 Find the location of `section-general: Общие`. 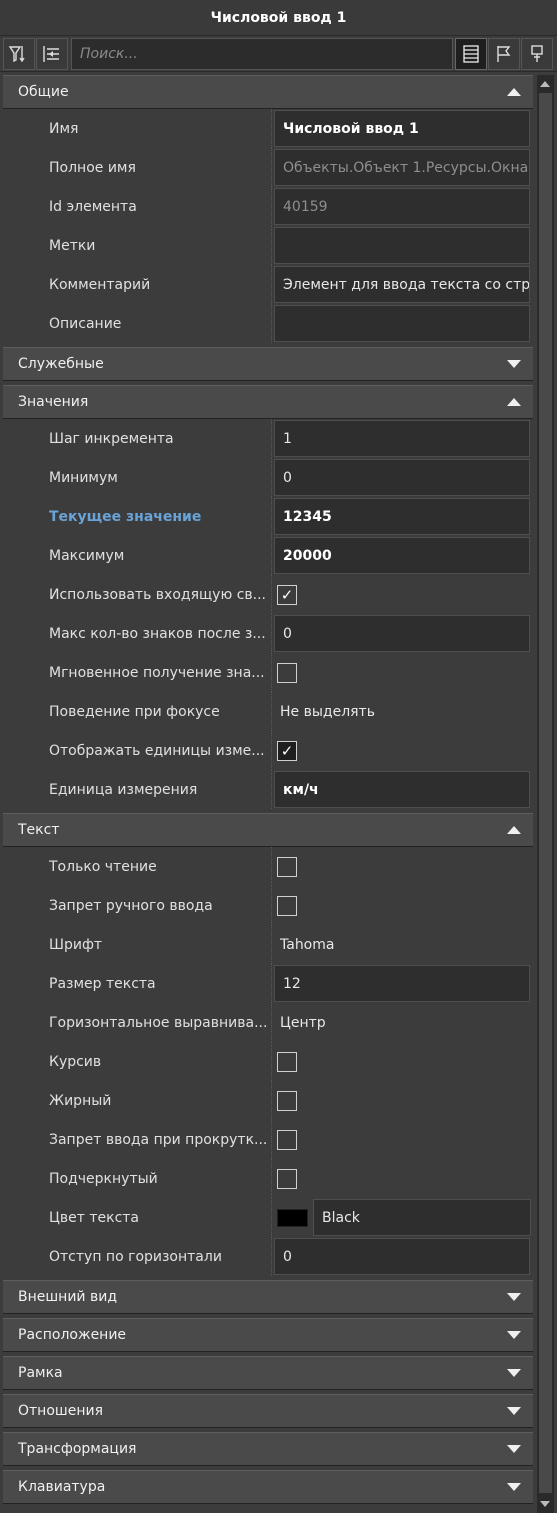

section-general: Общие is located at coordinates (268, 92).